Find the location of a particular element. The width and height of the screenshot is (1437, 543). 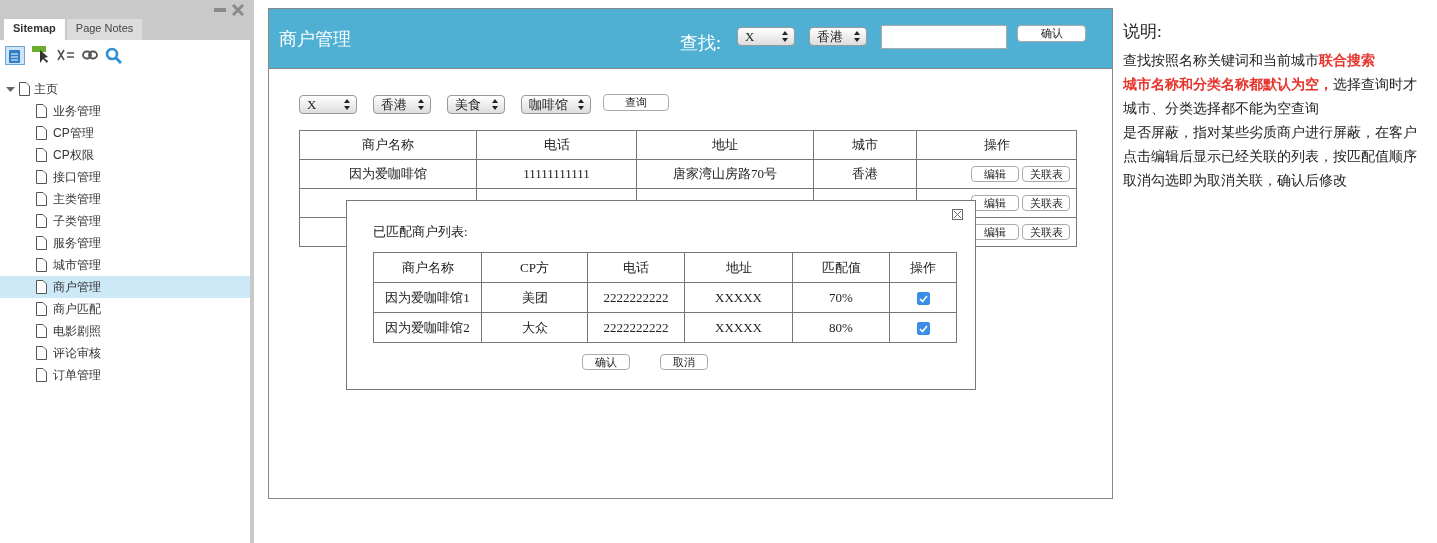

note-text: 点击编辑后显示已经关联的列表，按匹配值顺序 is located at coordinates (1270, 157).